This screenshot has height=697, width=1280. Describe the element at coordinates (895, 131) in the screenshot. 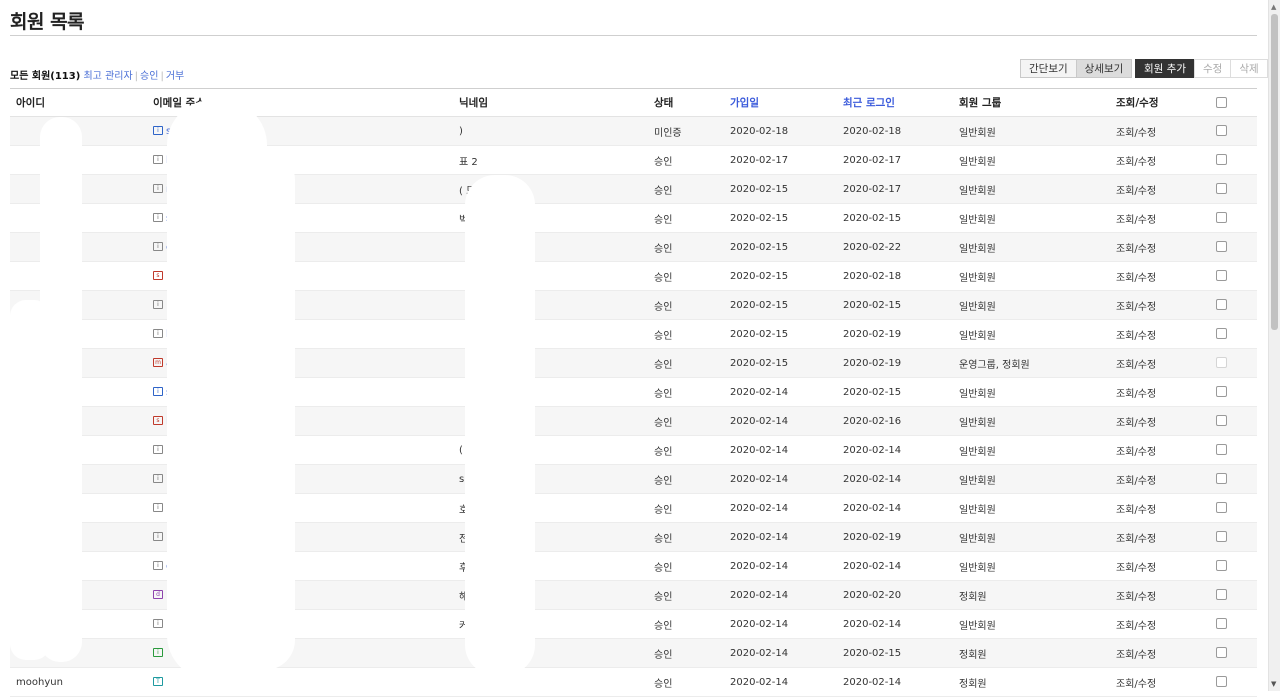

I see `member-last-login: 2020-02-18` at that location.